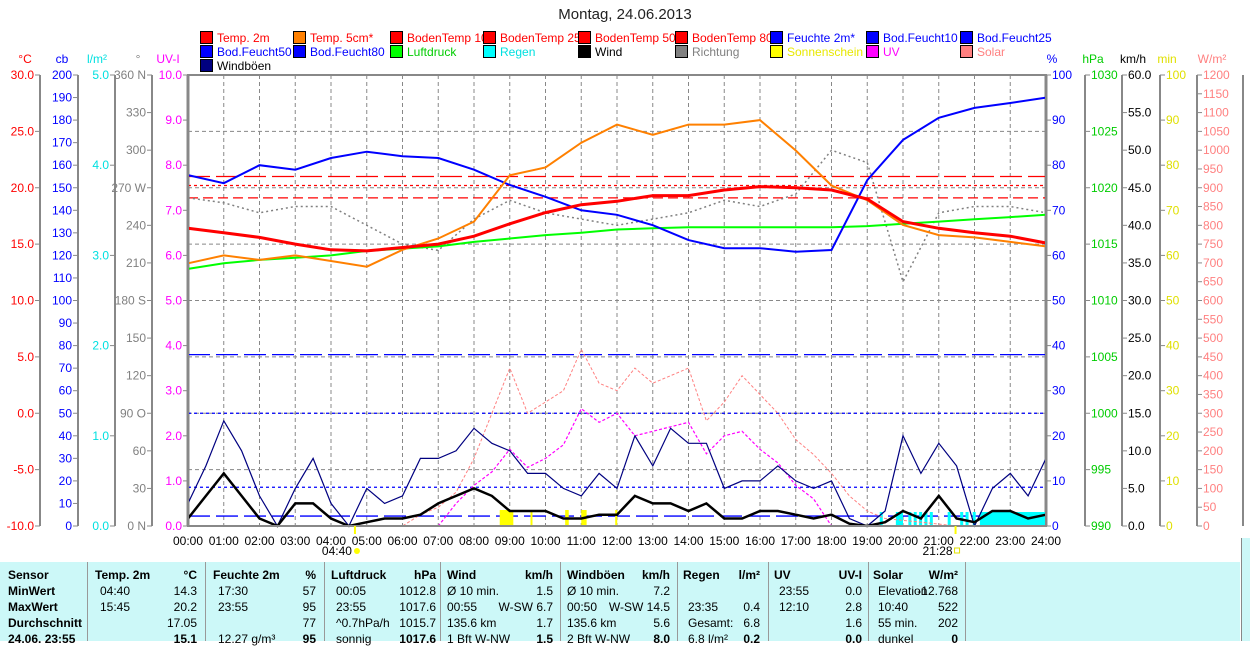  I want to click on axis-tick-label: 10.0, so click(171, 75).